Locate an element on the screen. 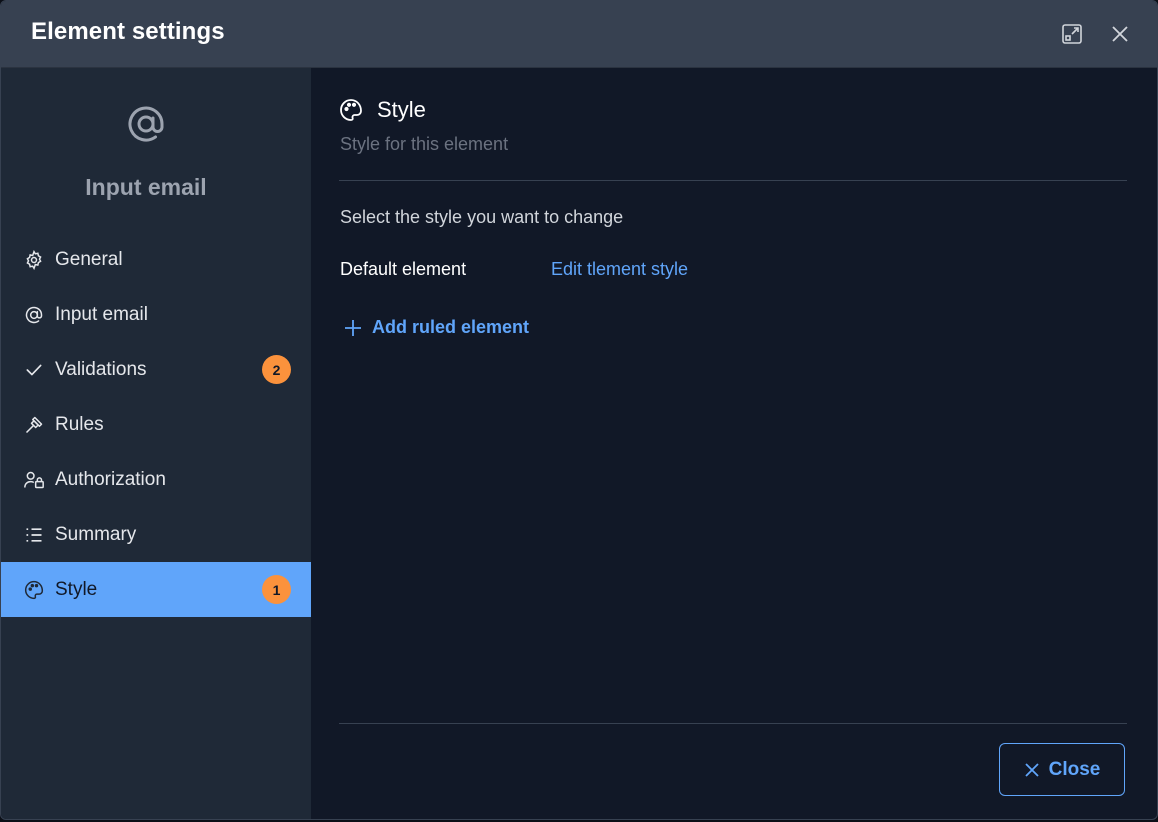 The height and width of the screenshot is (822, 1158). add-ruled-element-button: Add ruled element is located at coordinates (436, 327).